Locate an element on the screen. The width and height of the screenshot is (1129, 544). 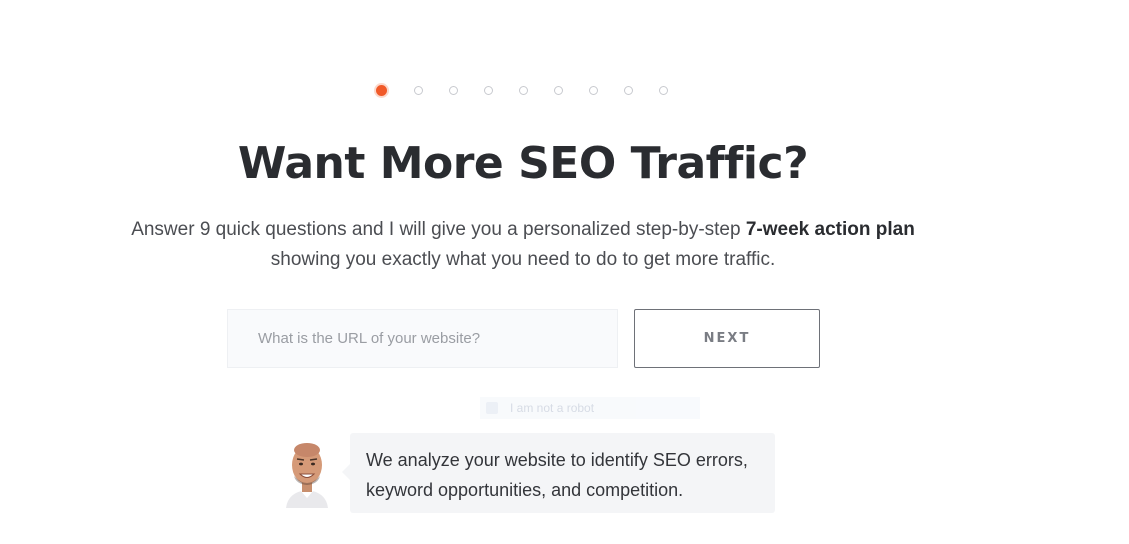
avatar is located at coordinates (307, 475).